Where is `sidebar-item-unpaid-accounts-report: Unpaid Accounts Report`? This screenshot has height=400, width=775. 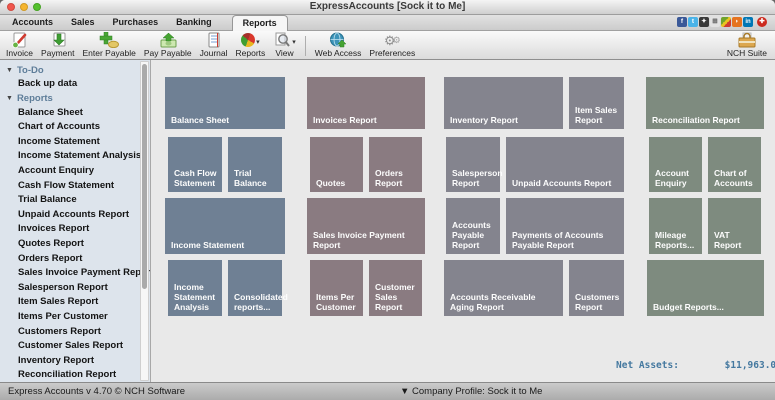 sidebar-item-unpaid-accounts-report: Unpaid Accounts Report is located at coordinates (75, 215).